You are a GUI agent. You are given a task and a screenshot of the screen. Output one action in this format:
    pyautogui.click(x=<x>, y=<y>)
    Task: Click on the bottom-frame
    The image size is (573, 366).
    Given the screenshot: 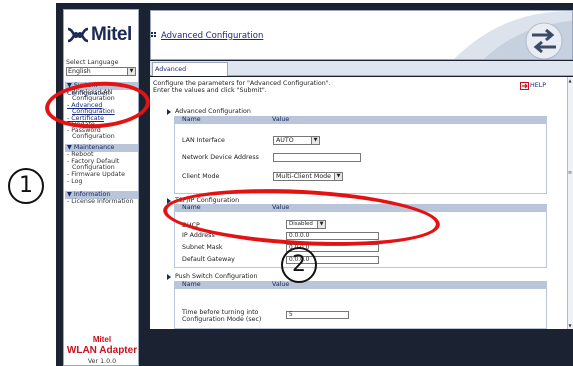 What is the action you would take?
    pyautogui.click(x=361, y=348)
    